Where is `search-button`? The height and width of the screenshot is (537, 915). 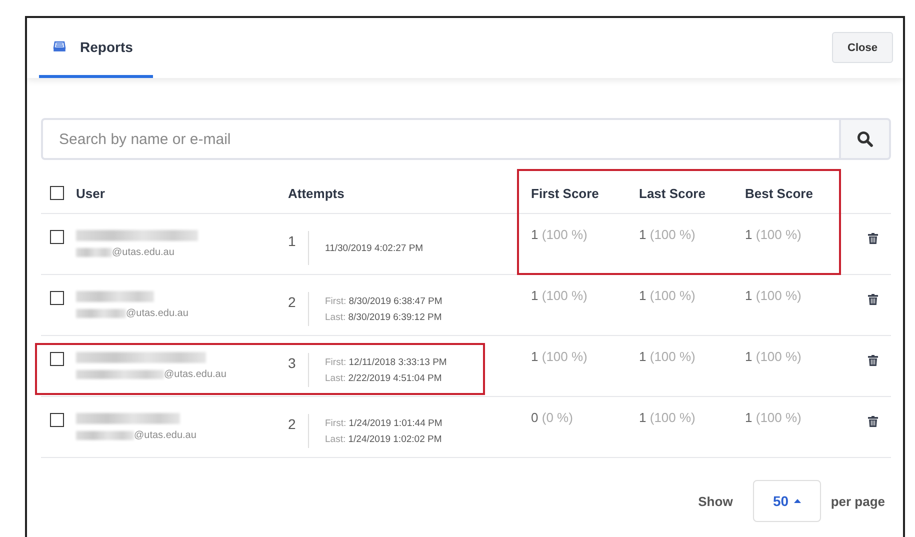 search-button is located at coordinates (865, 139).